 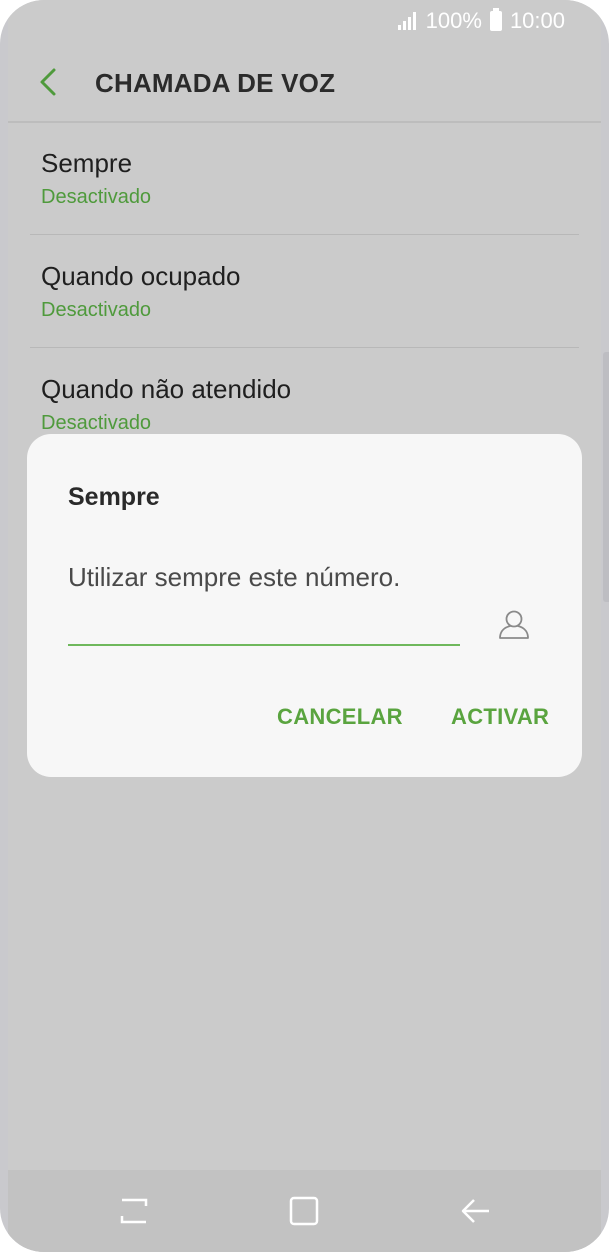 I want to click on home-icon, so click(x=304, y=1211).